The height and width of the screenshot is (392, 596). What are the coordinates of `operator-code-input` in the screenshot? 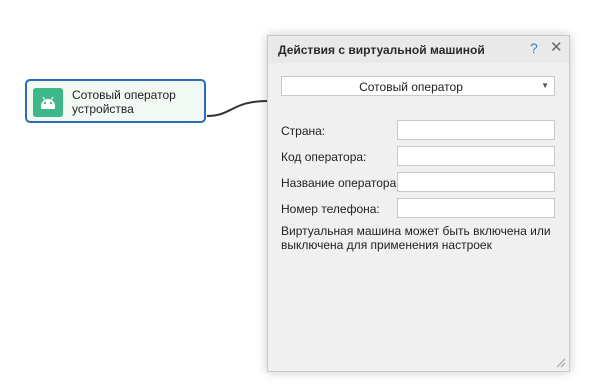 It's located at (476, 156).